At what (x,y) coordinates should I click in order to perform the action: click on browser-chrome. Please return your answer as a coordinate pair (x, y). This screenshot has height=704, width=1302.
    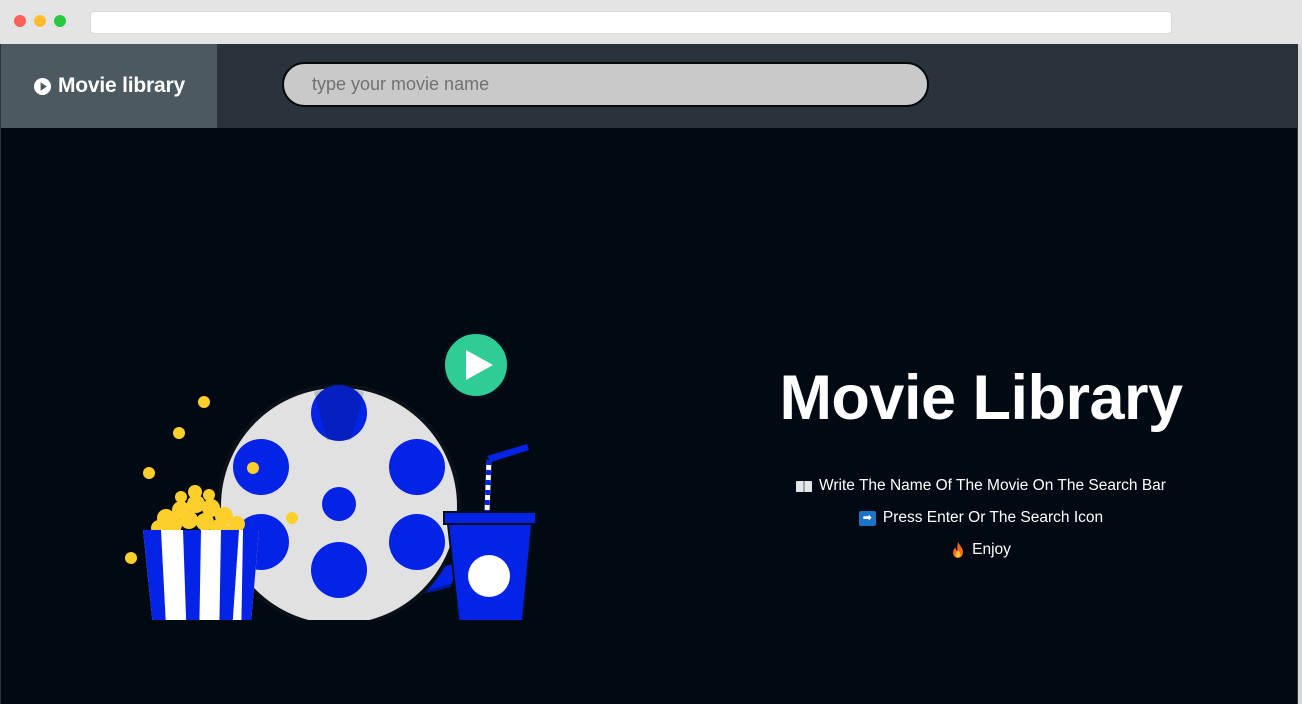
    Looking at the image, I should click on (651, 22).